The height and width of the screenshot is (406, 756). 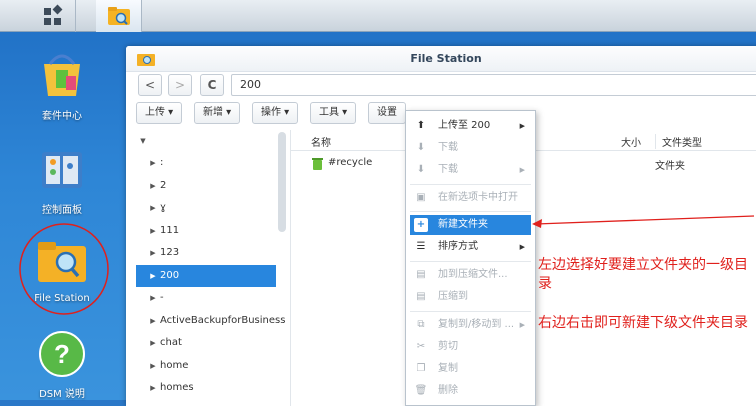 I want to click on tree-item: ▶:, so click(x=216, y=163).